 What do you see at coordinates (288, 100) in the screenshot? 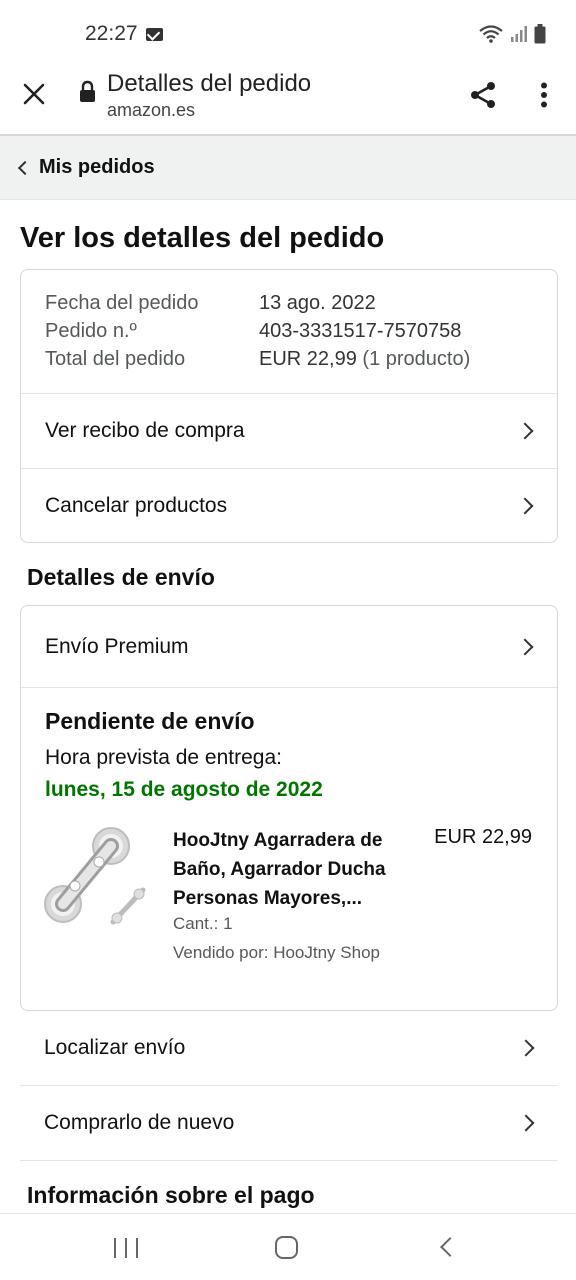
I see `browser-toolbar: Detalles del pedido amazon.es` at bounding box center [288, 100].